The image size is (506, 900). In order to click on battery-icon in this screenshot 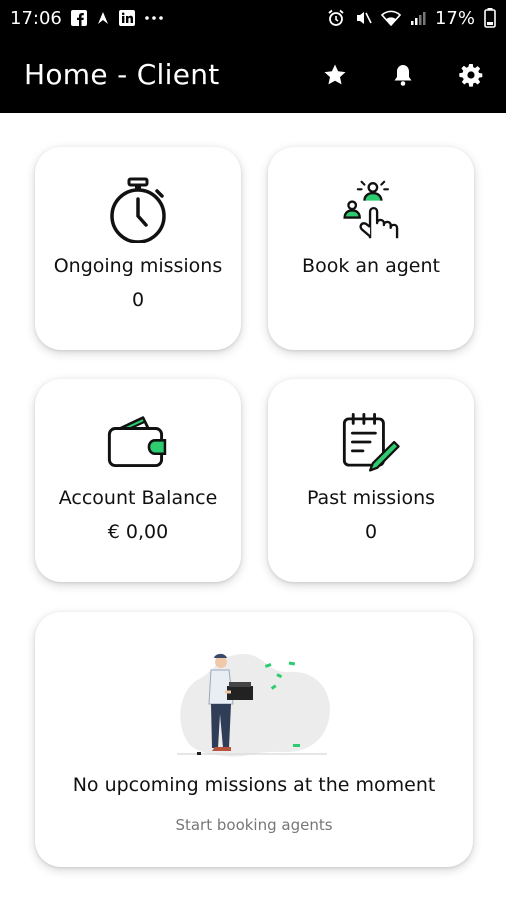, I will do `click(490, 18)`.